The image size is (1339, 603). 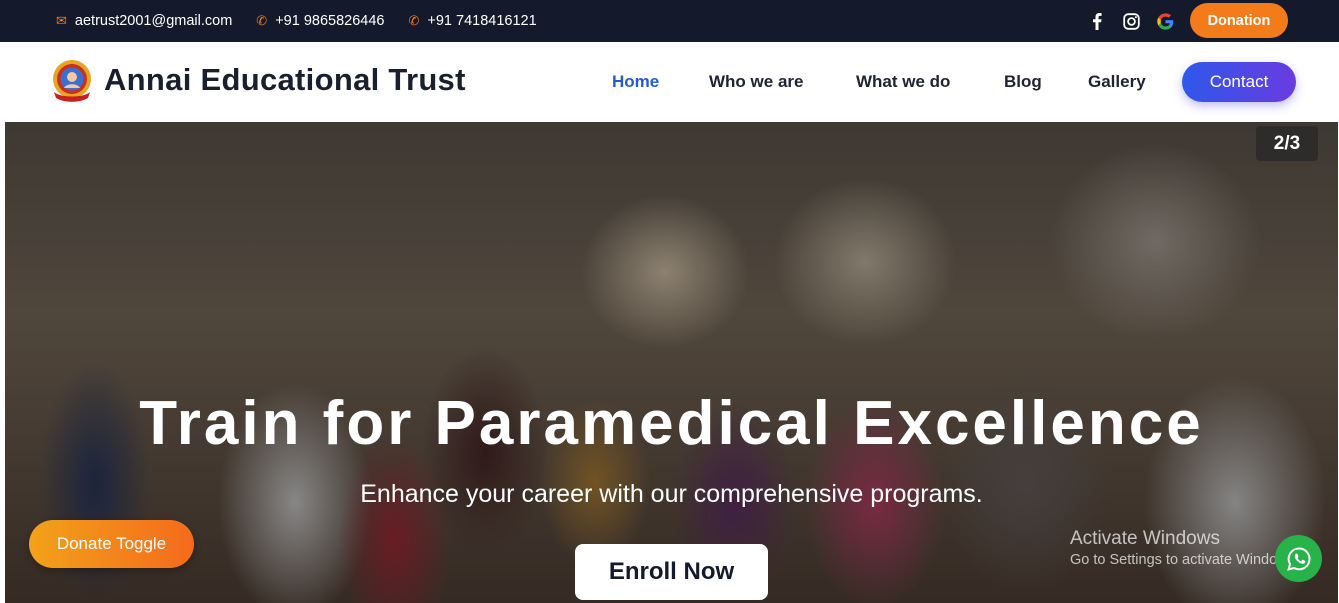 I want to click on email-text: aetrust2001@gmail.com, so click(x=153, y=21).